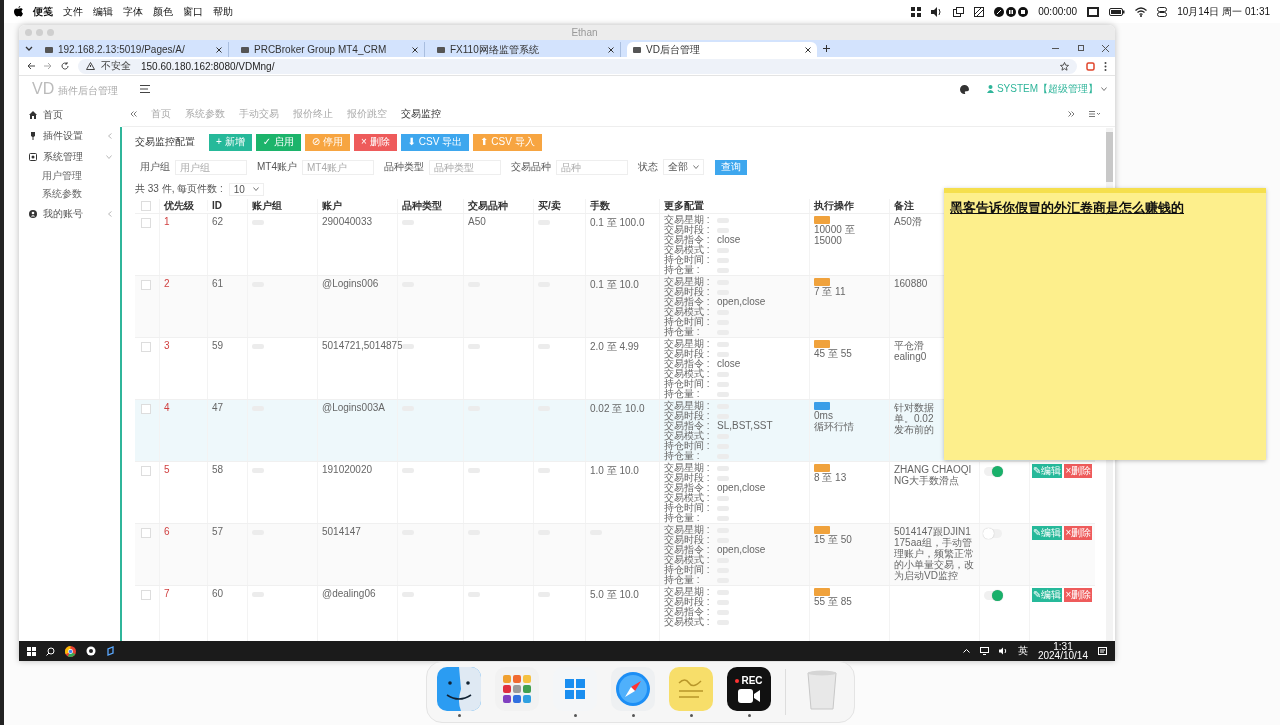  I want to click on config-label: 交易指令 :, so click(687, 364).